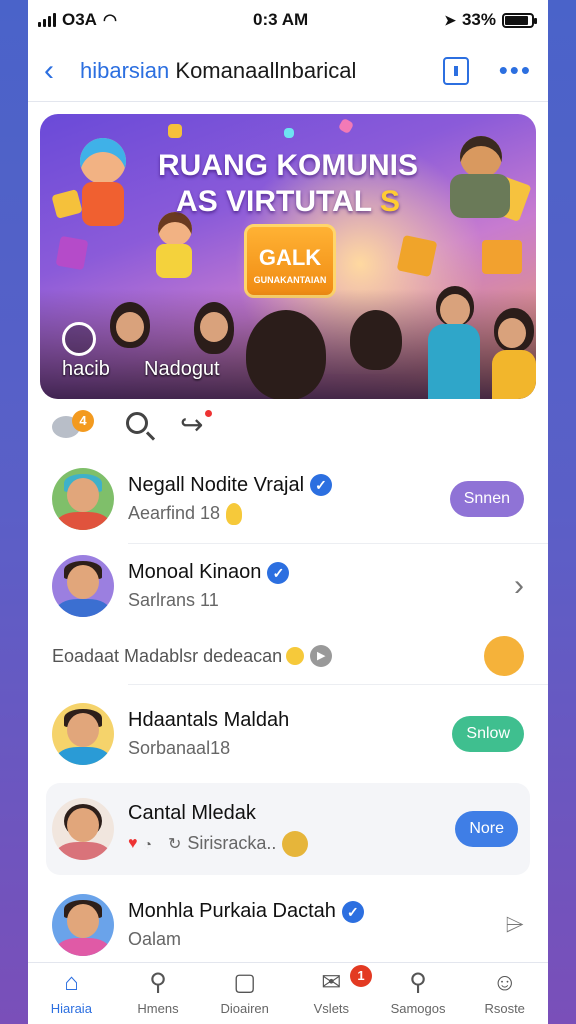 This screenshot has width=576, height=1024. What do you see at coordinates (274, 201) in the screenshot?
I see `banner-headline-line2: AS VIRTUTAL` at bounding box center [274, 201].